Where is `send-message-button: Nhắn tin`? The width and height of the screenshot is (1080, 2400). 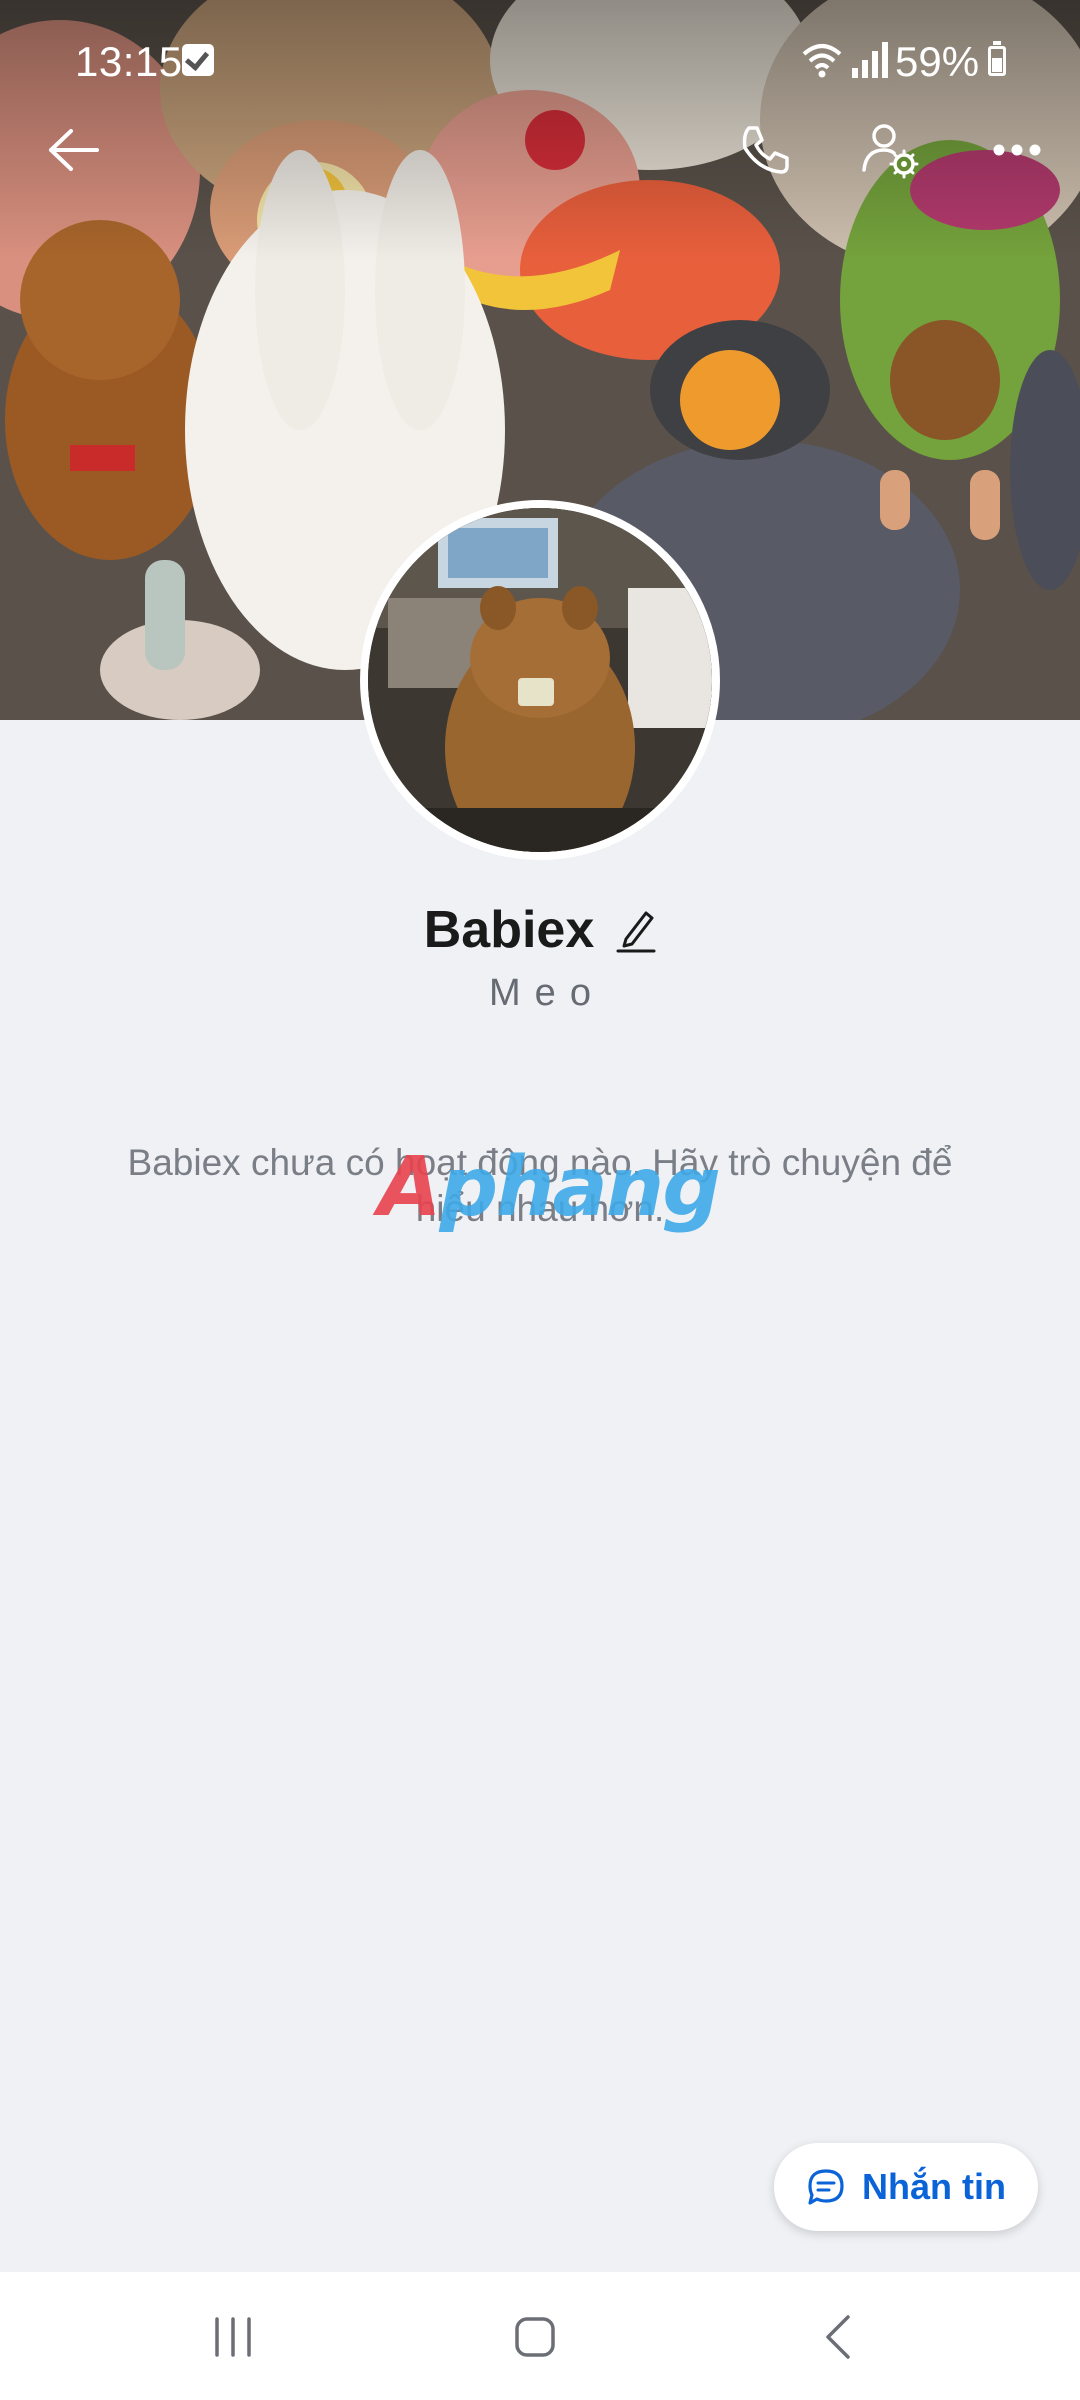
send-message-button: Nhắn tin is located at coordinates (906, 2187).